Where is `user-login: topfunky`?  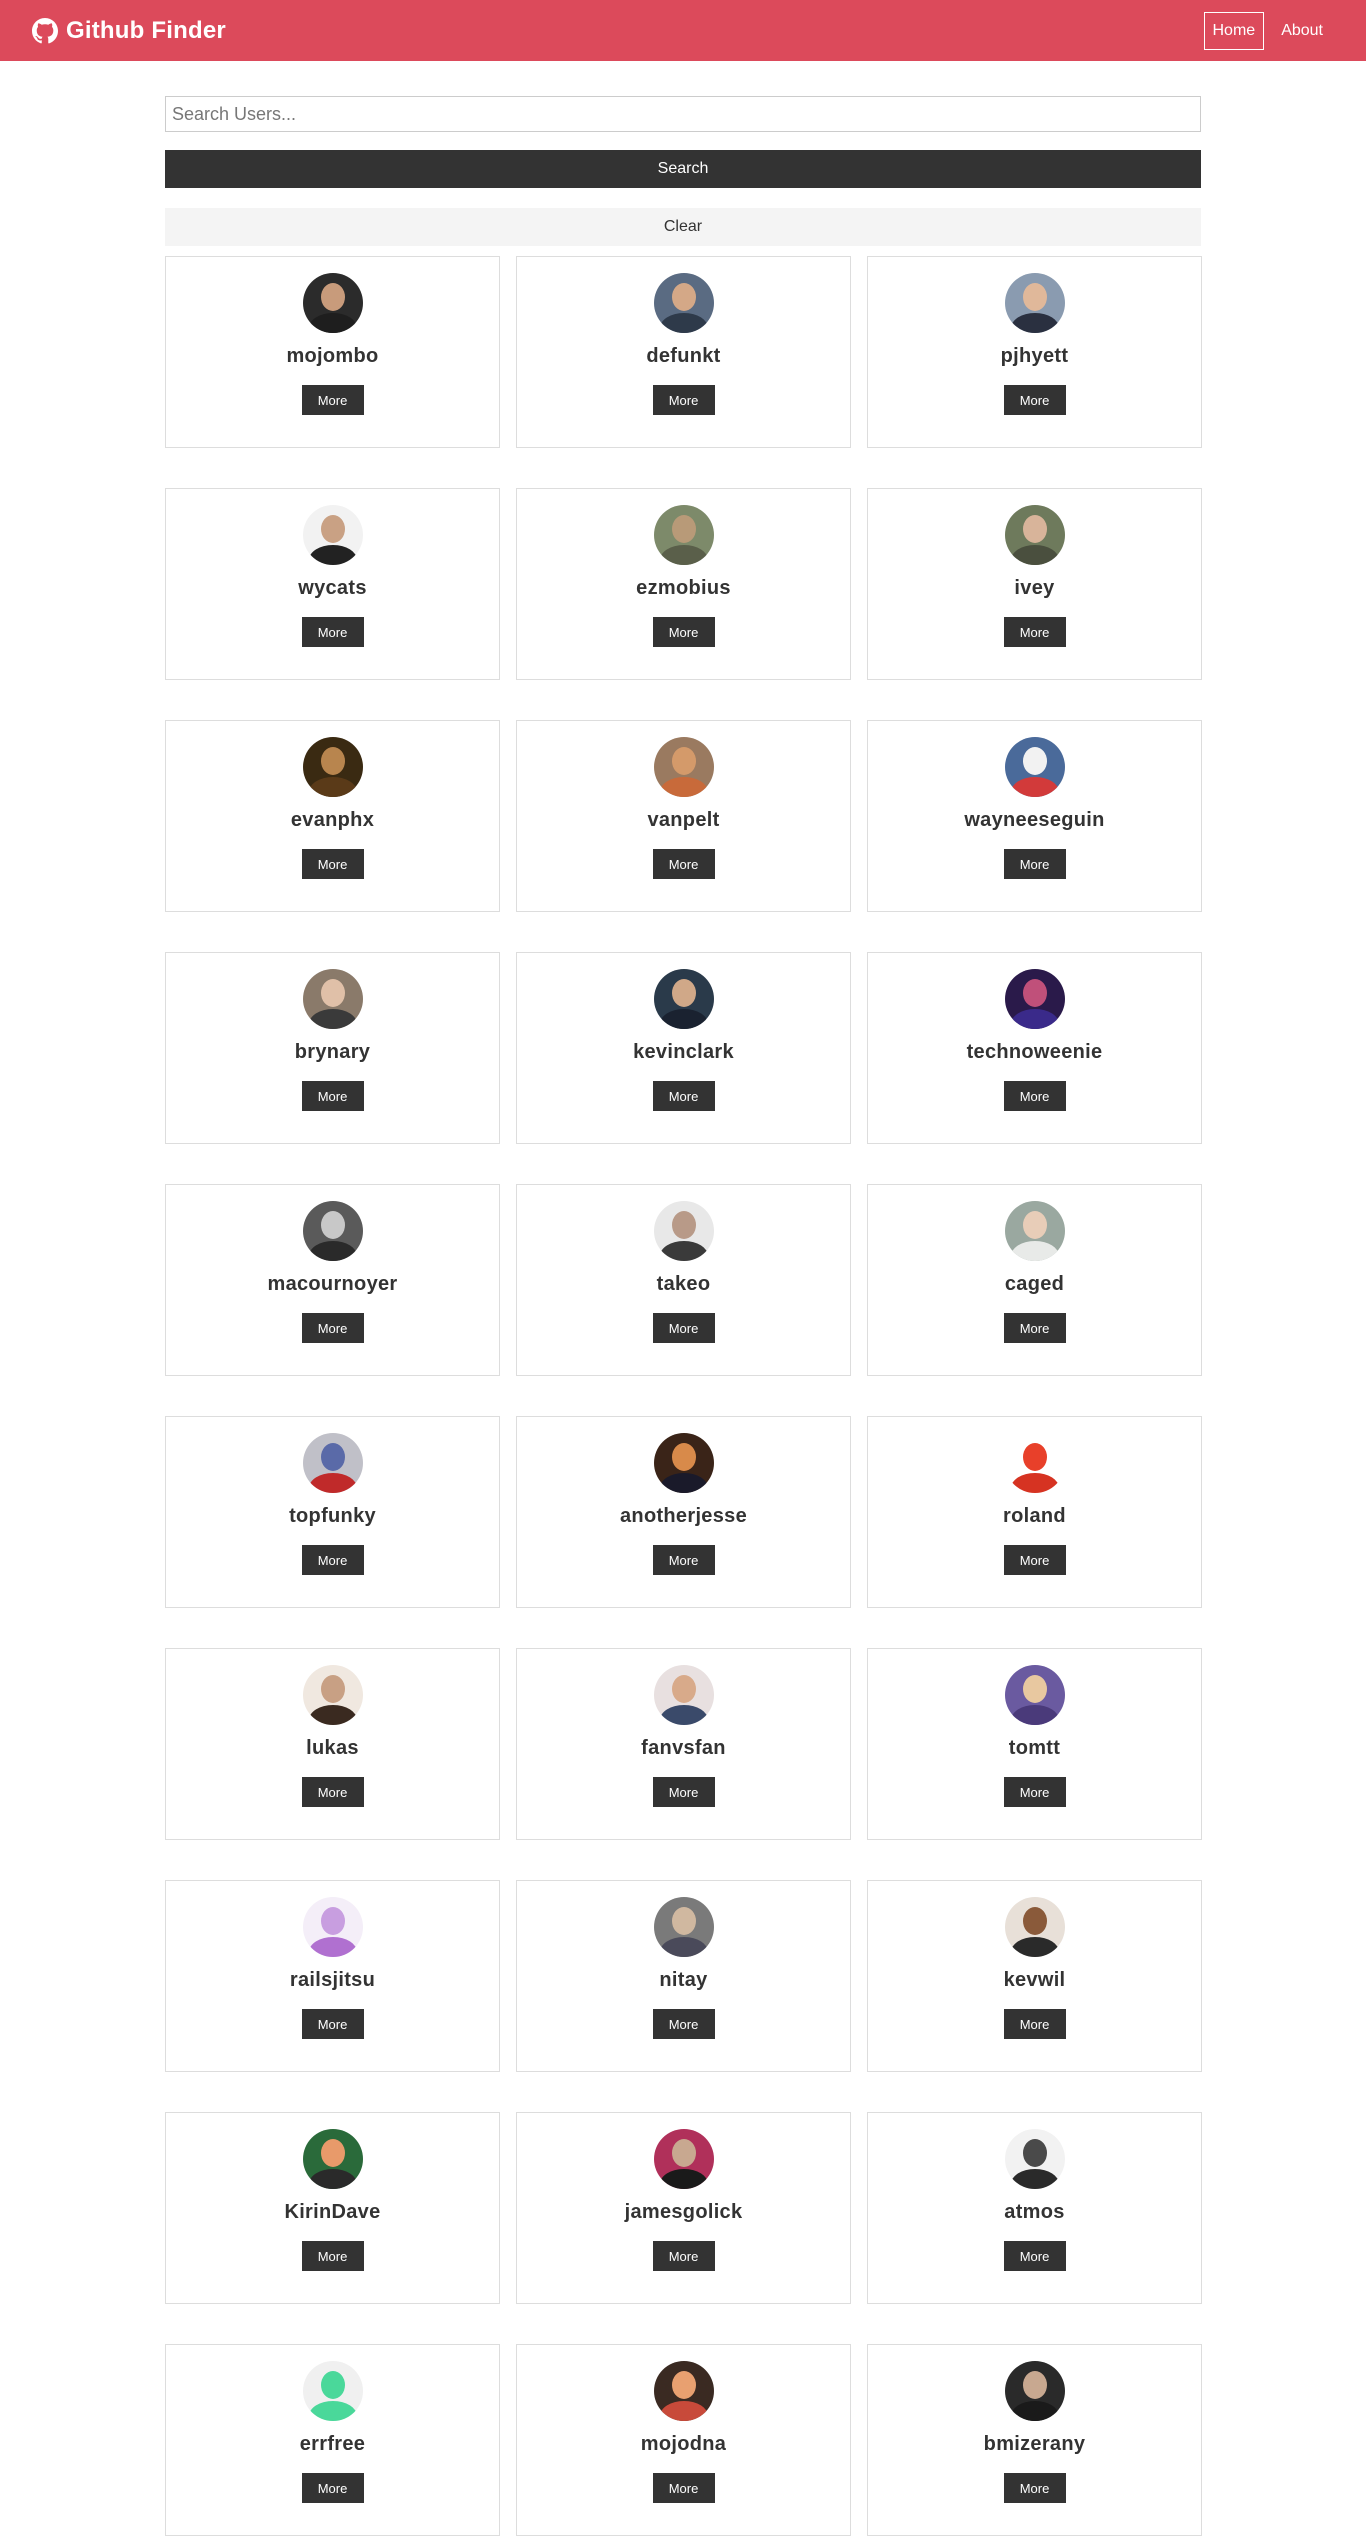
user-login: topfunky is located at coordinates (332, 1516).